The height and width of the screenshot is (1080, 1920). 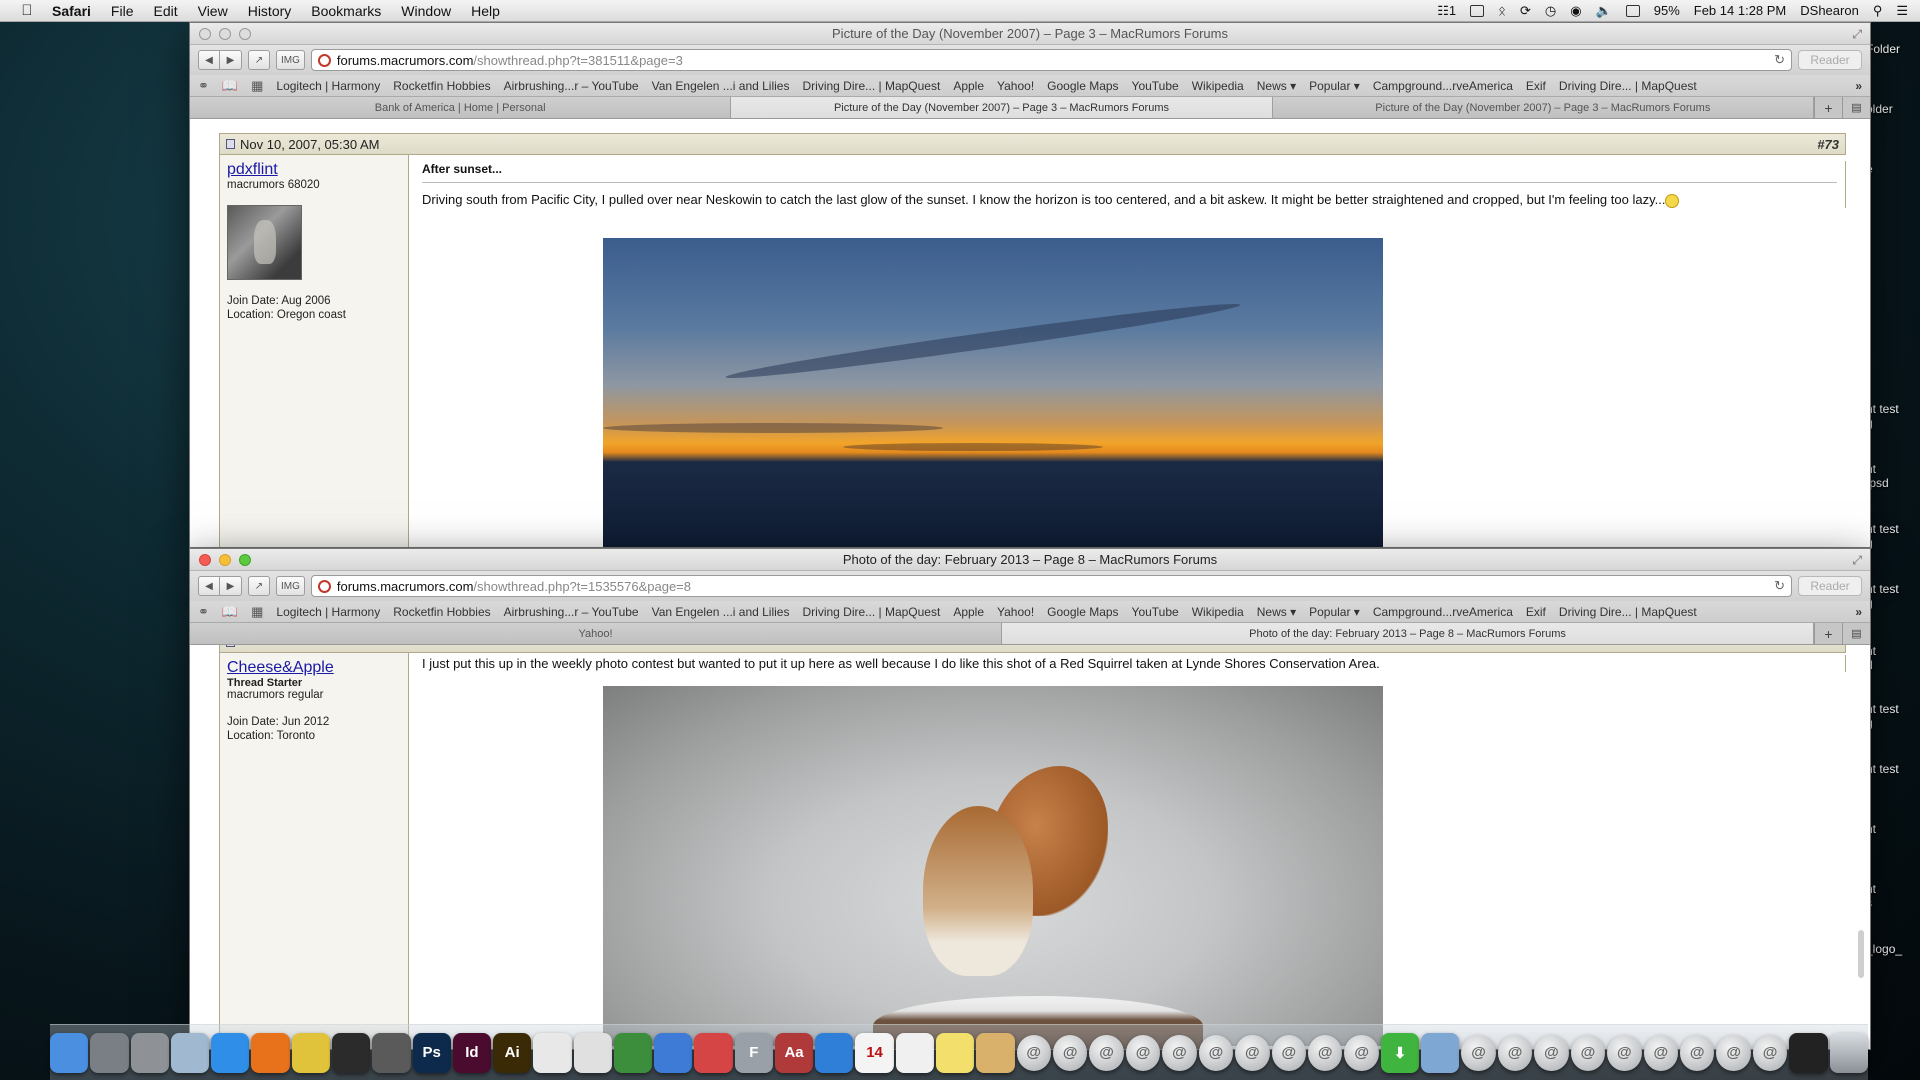 What do you see at coordinates (1550, 11) in the screenshot?
I see `time-machine-icon: ◷` at bounding box center [1550, 11].